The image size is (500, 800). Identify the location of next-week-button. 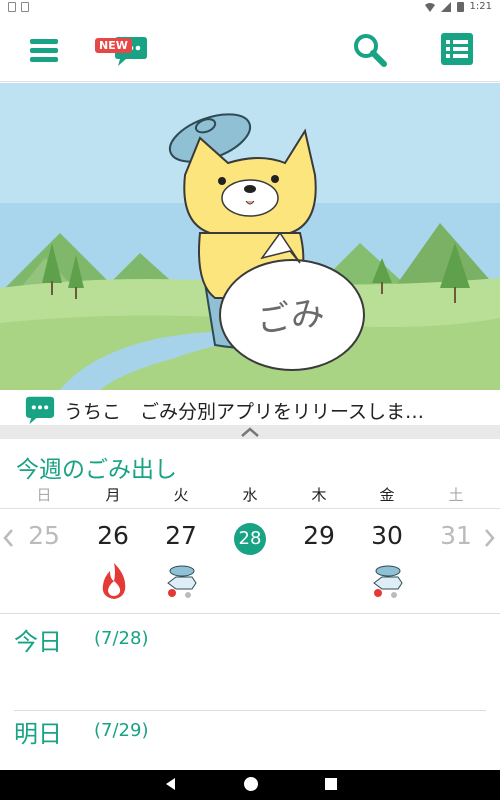
(490, 540).